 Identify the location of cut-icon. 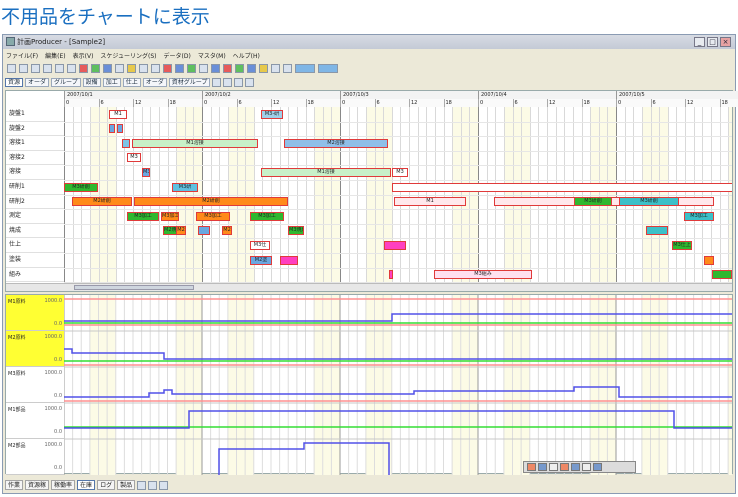
(47, 68).